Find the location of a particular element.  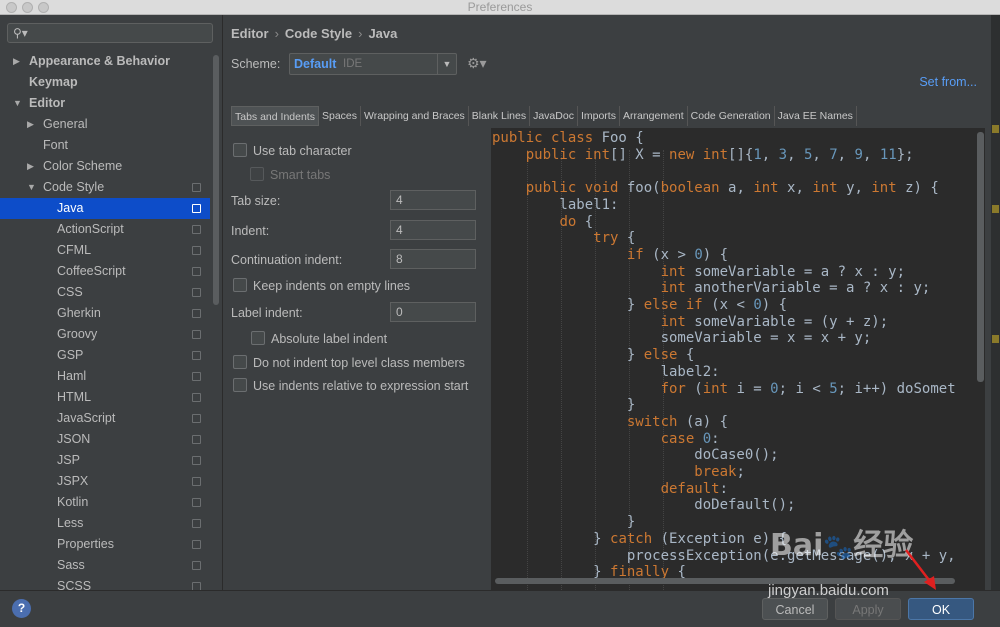

sidebar-item-json: JSON is located at coordinates (105, 439).